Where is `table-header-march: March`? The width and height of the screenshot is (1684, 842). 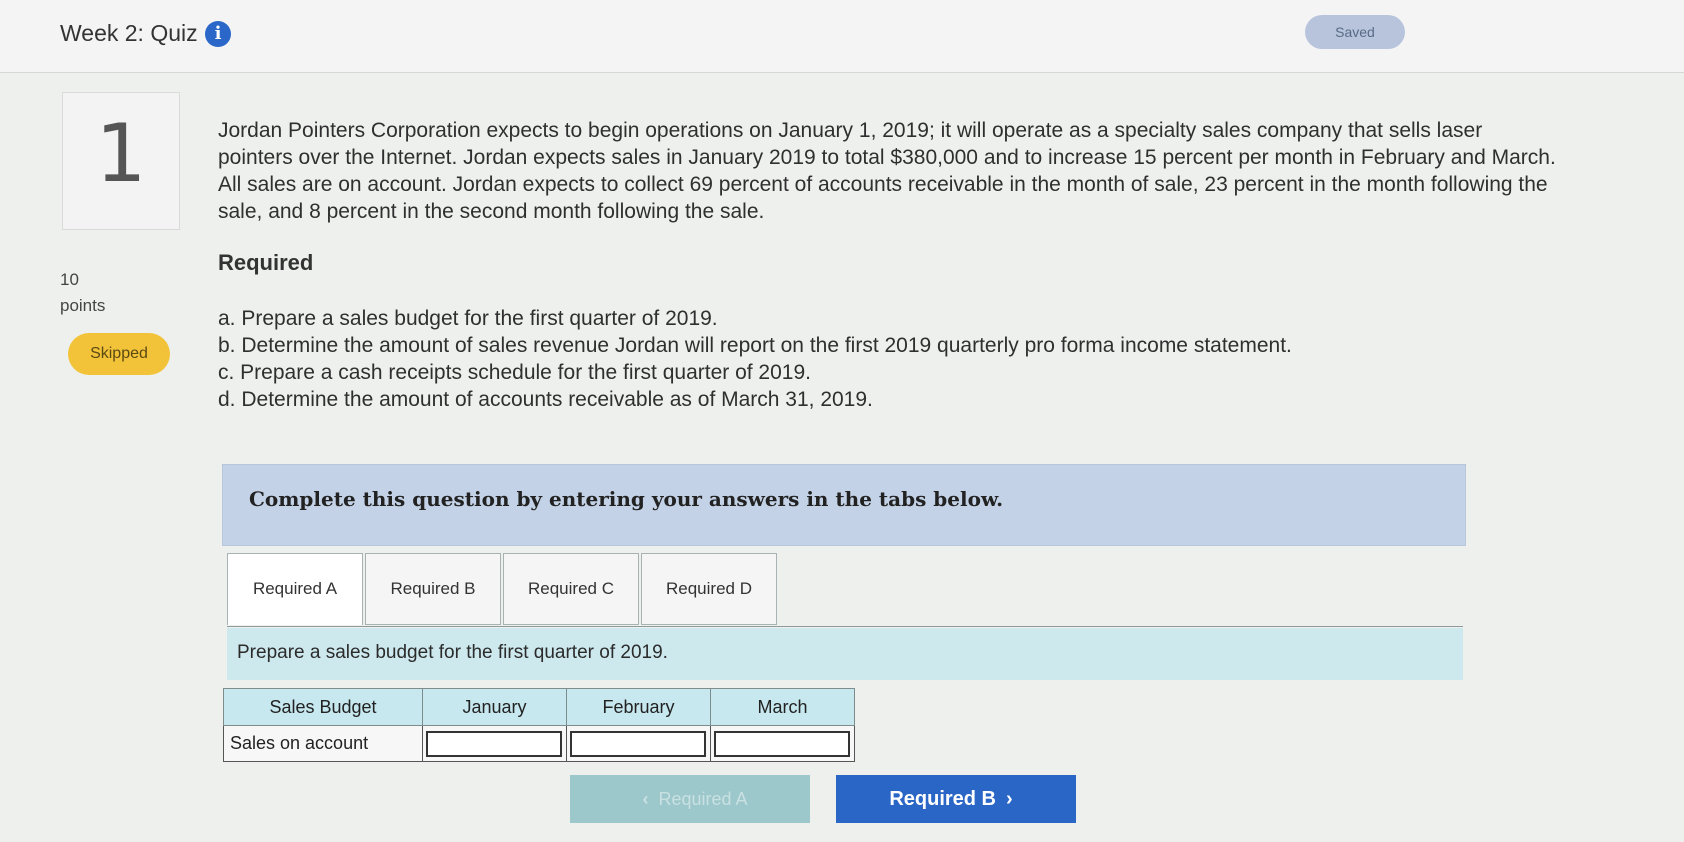
table-header-march: March is located at coordinates (782, 707).